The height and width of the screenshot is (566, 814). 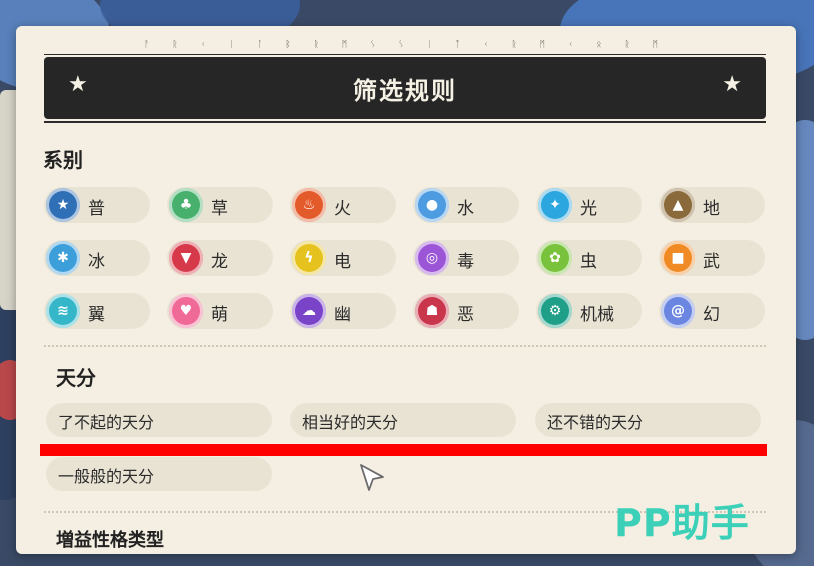 I want to click on type-chip-poison: ◎ 毒, so click(x=466, y=258).